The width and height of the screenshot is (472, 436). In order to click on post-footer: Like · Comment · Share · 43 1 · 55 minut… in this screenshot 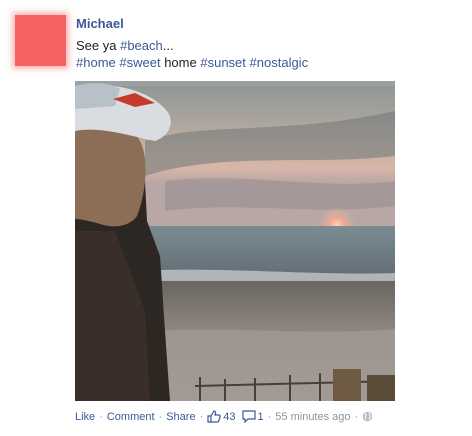, I will do `click(224, 416)`.